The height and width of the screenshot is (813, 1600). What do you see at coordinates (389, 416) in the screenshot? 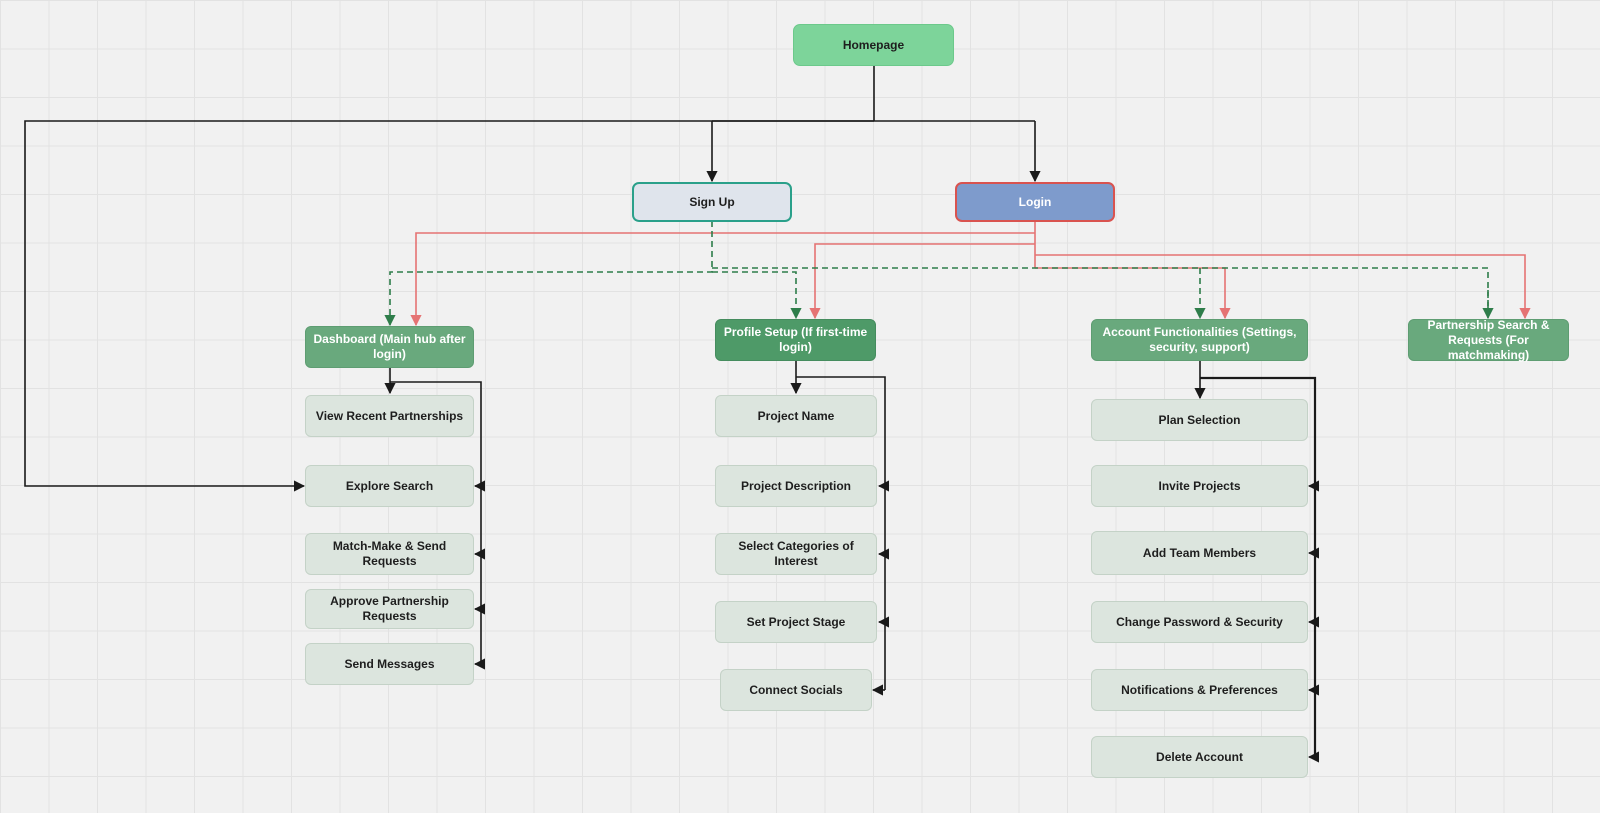
I see `dashboard-item-view-recent-partnerships: View Recent Partnerships` at bounding box center [389, 416].